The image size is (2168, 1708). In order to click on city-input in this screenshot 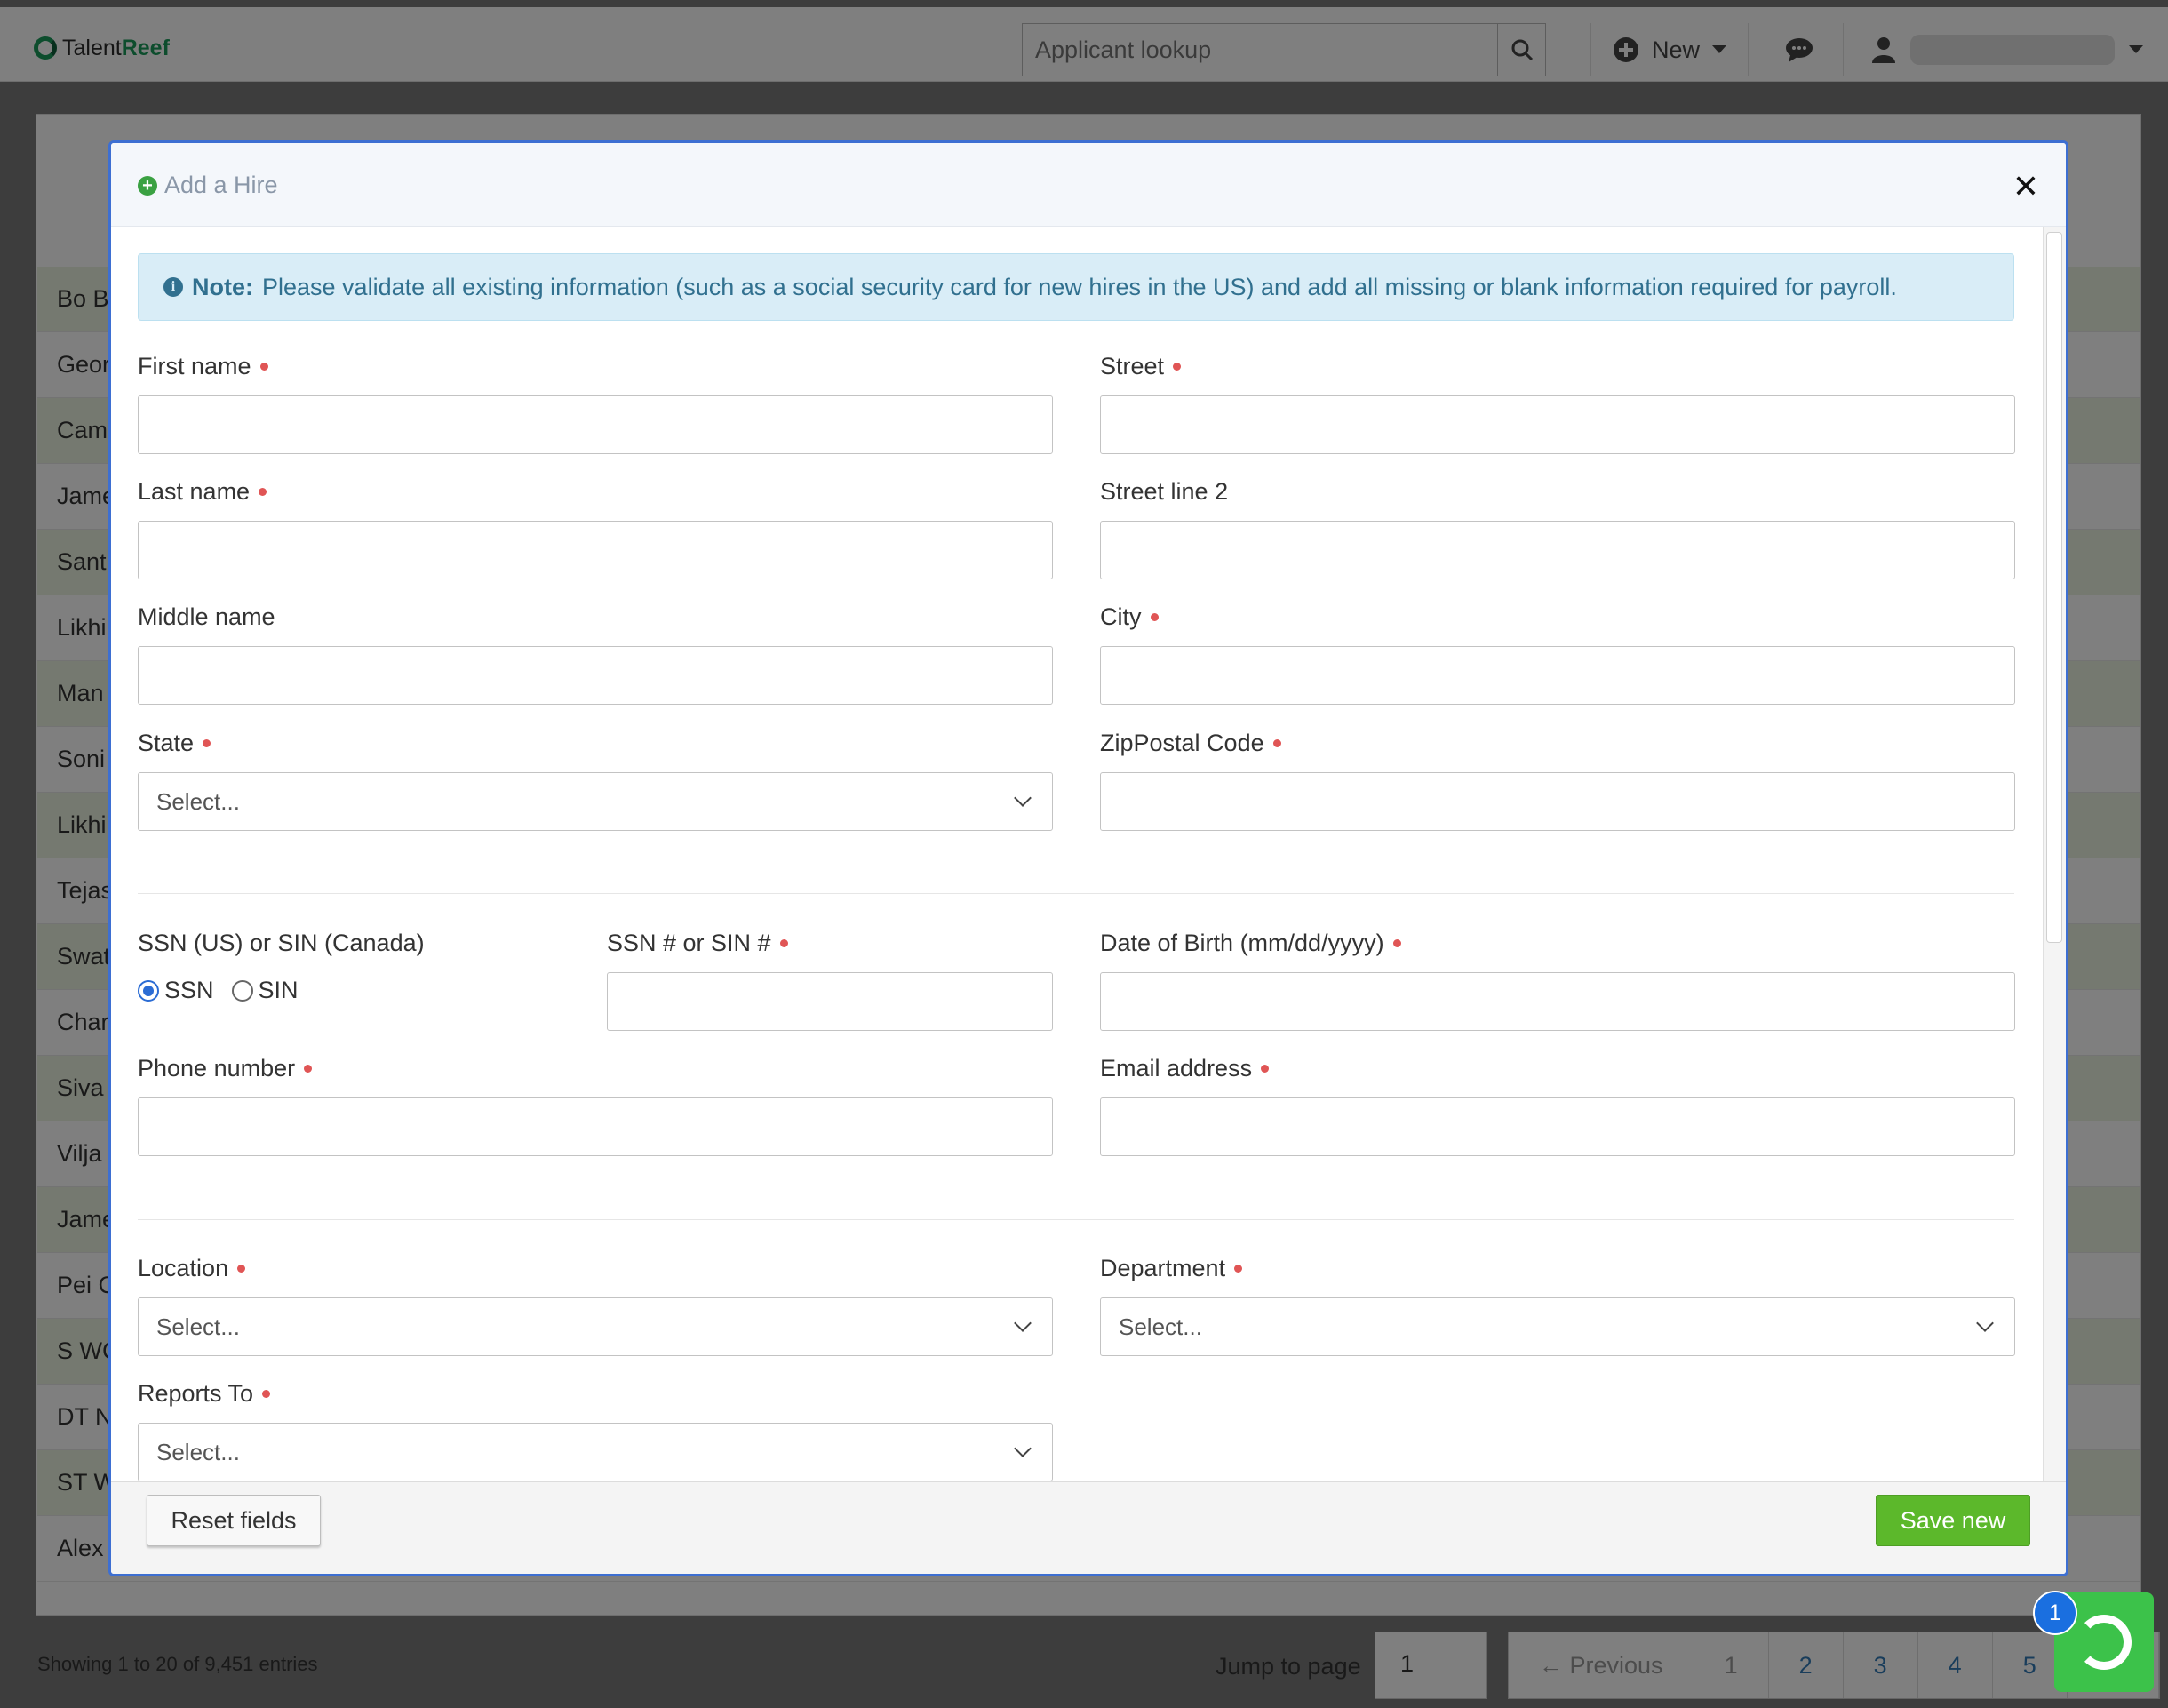, I will do `click(1558, 675)`.